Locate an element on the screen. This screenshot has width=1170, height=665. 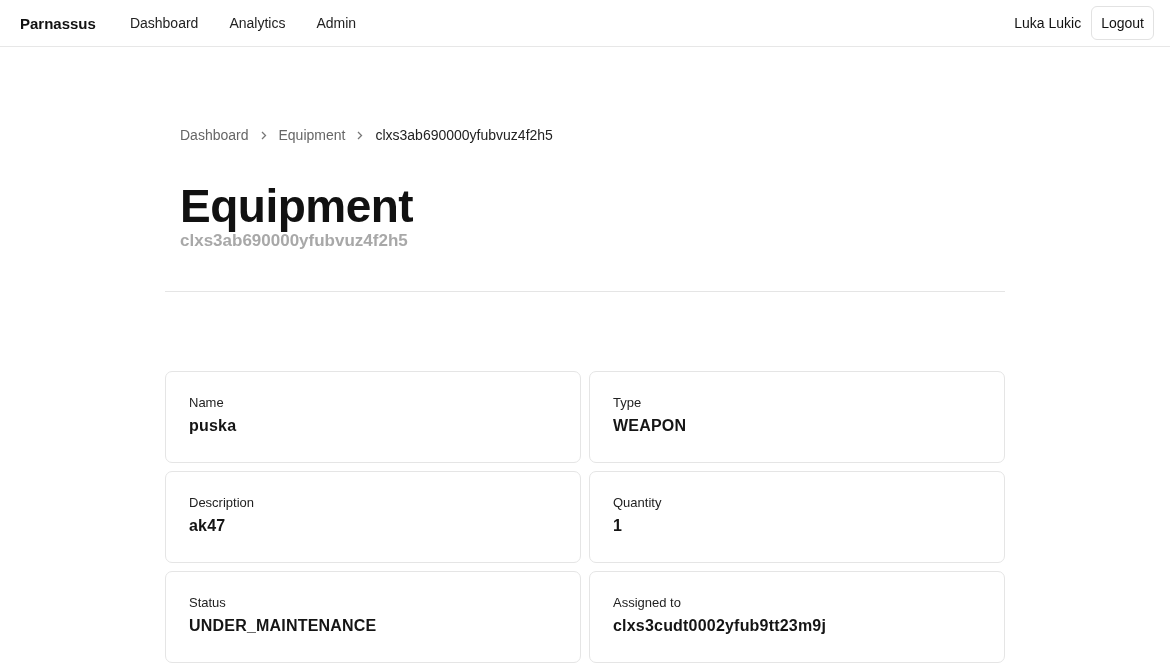
field-label: Description is located at coordinates (222, 502).